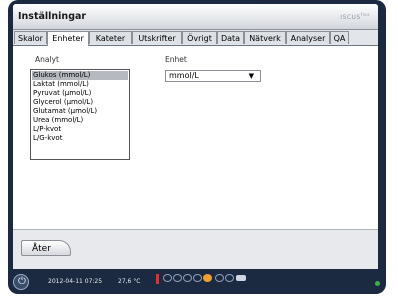  I want to click on list-item: Glukos (mmol/L), so click(80, 75).